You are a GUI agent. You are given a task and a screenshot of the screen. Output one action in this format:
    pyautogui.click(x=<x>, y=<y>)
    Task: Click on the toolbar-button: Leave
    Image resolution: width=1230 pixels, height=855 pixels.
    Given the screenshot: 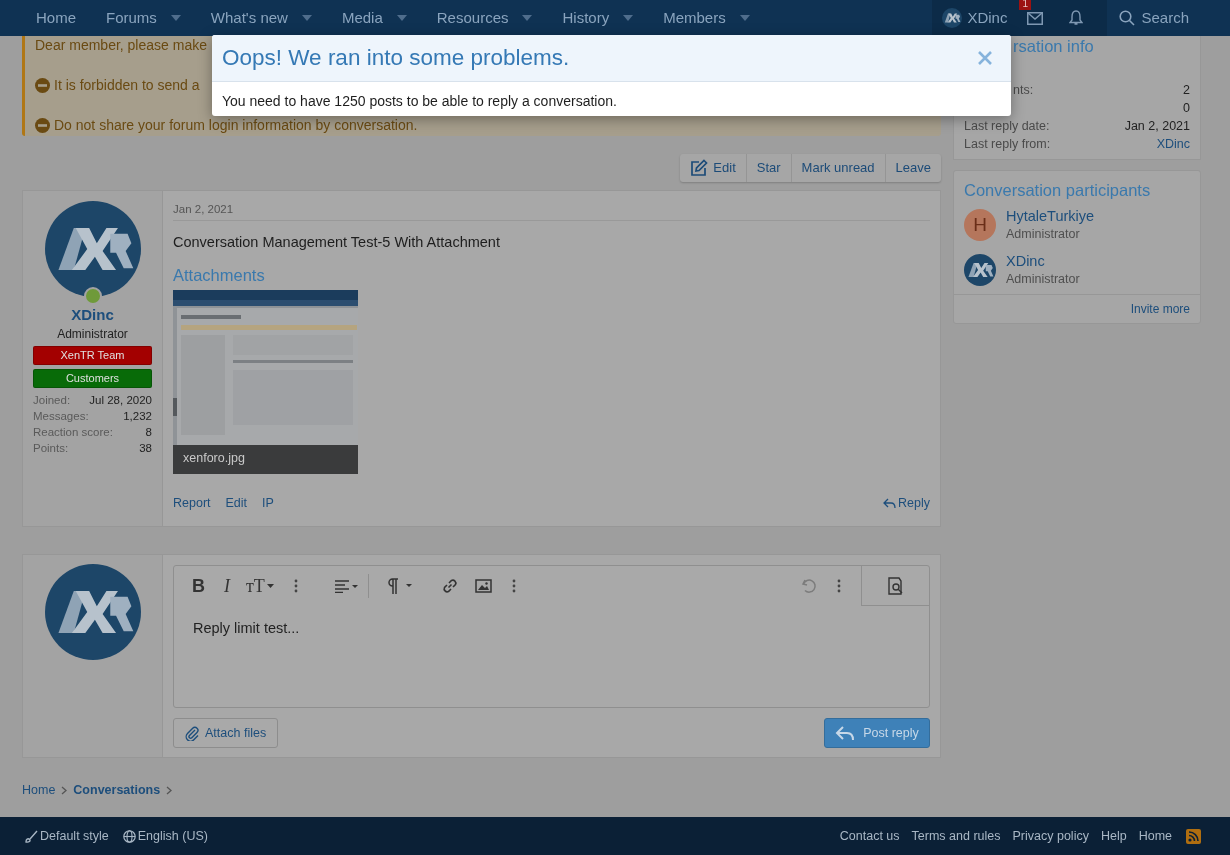 What is the action you would take?
    pyautogui.click(x=912, y=168)
    